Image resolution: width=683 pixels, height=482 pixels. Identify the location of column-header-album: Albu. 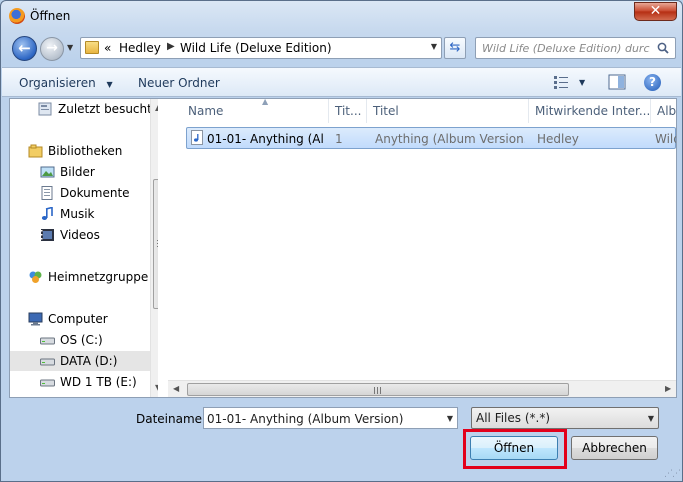
(663, 111).